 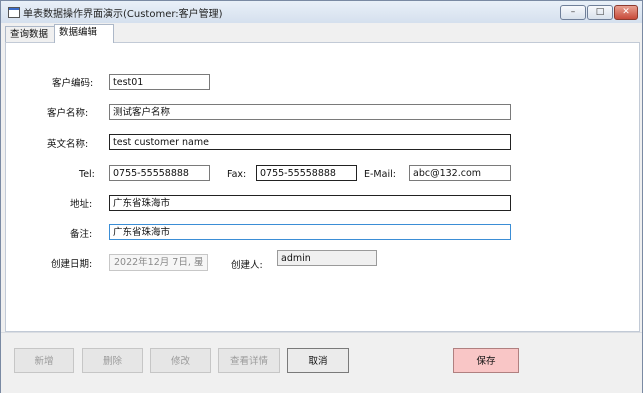 What do you see at coordinates (159, 82) in the screenshot?
I see `customer-code-field: test01` at bounding box center [159, 82].